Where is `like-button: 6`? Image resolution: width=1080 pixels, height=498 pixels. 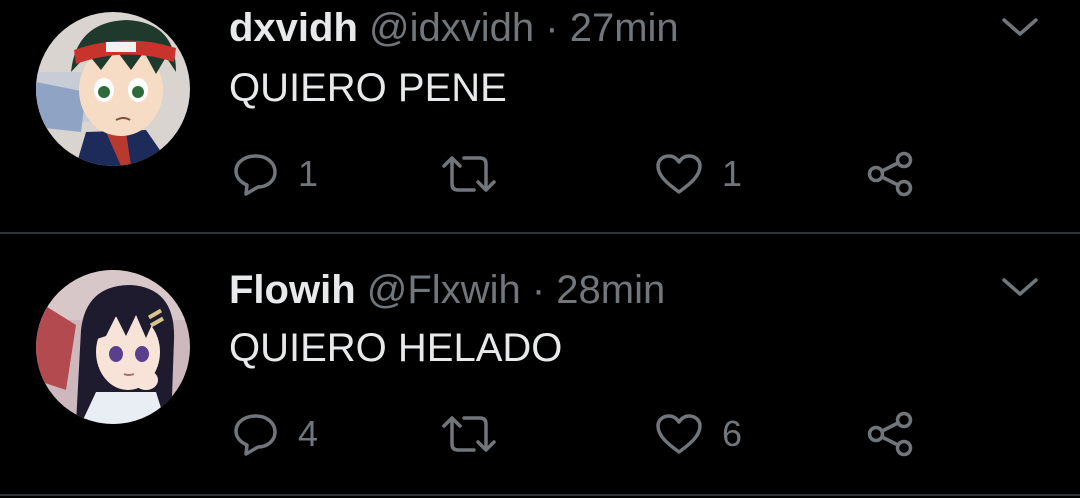 like-button: 6 is located at coordinates (698, 434).